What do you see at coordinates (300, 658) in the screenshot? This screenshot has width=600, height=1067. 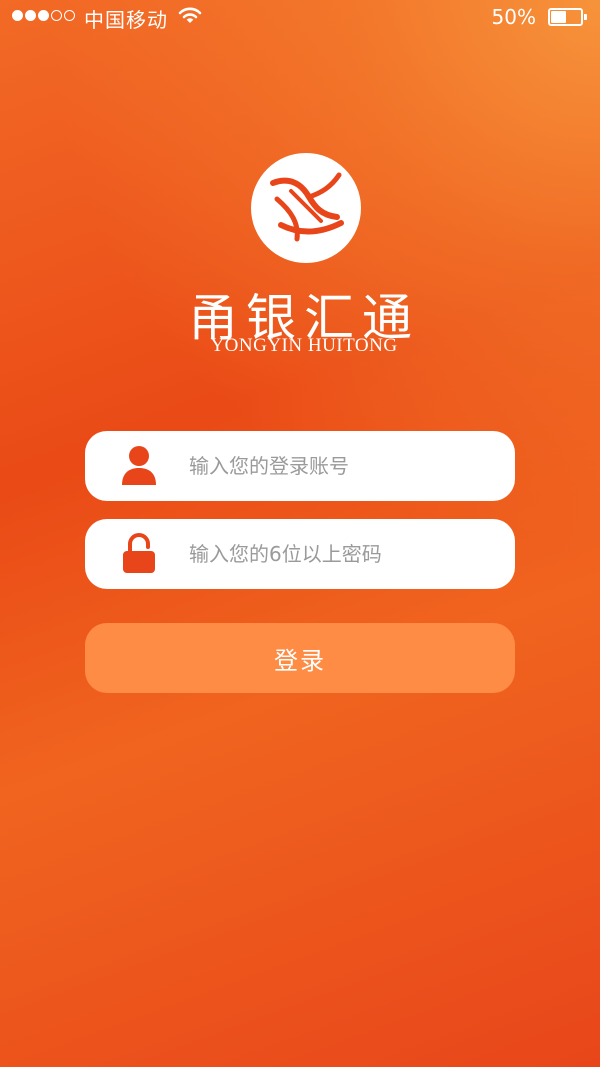 I see `login-button: 登录` at bounding box center [300, 658].